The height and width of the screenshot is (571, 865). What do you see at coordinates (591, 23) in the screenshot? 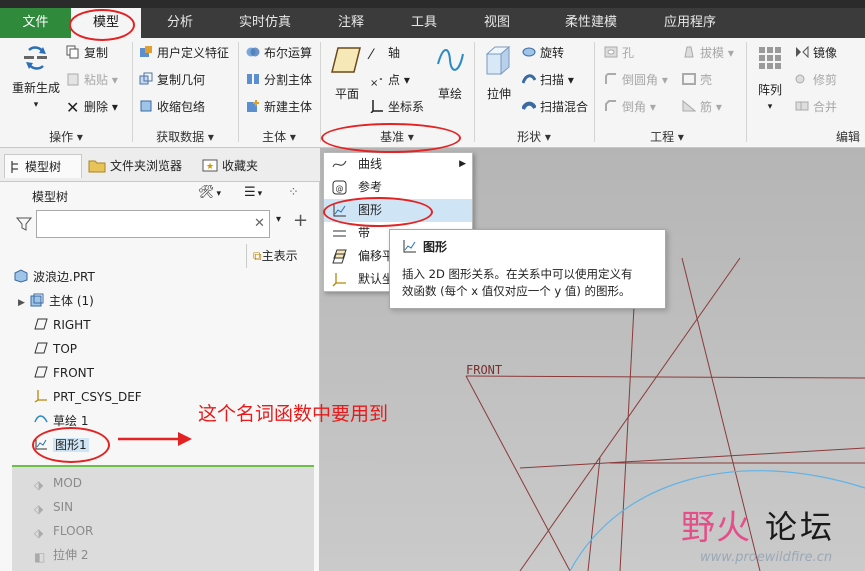
I see `tab-flexible-modeling: 柔性建模` at bounding box center [591, 23].